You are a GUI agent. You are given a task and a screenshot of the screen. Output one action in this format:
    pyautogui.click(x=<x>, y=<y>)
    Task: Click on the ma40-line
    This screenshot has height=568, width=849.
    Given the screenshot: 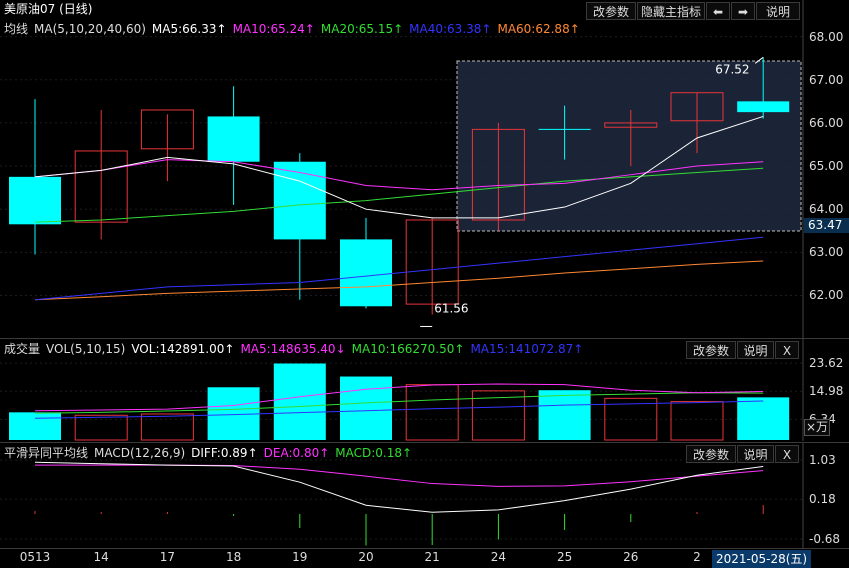 What is the action you would take?
    pyautogui.click(x=399, y=268)
    